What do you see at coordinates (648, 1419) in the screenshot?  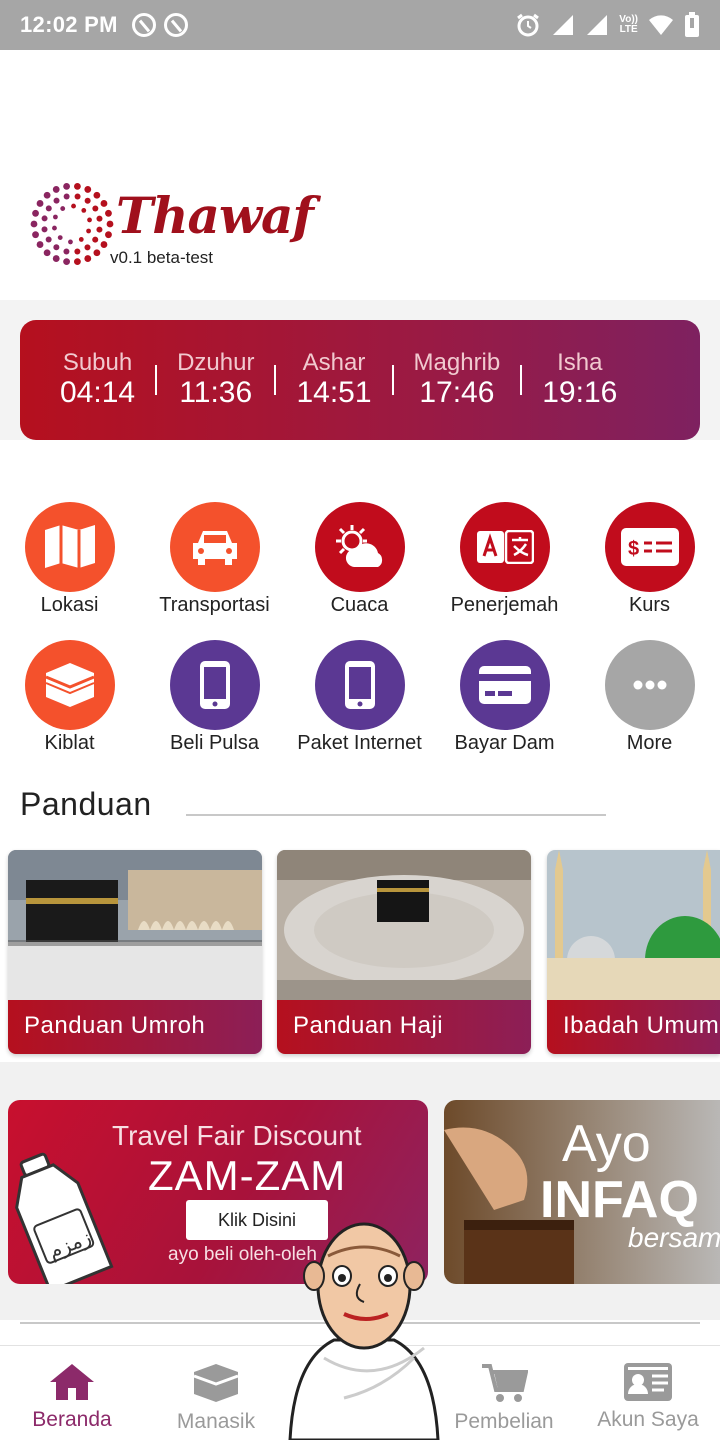 I see `nav-label: Akun Saya` at bounding box center [648, 1419].